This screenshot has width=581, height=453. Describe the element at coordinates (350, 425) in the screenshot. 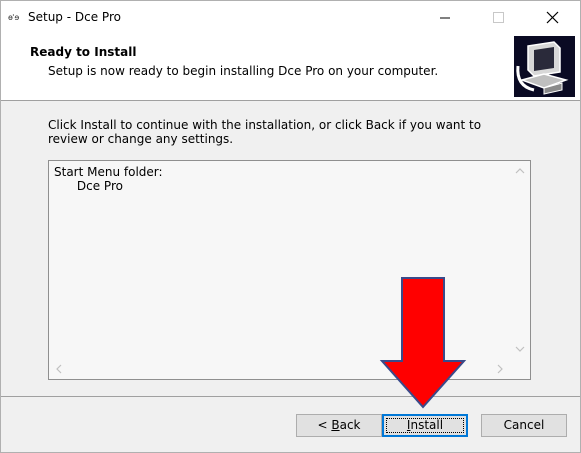

I see `back-label: ack` at that location.